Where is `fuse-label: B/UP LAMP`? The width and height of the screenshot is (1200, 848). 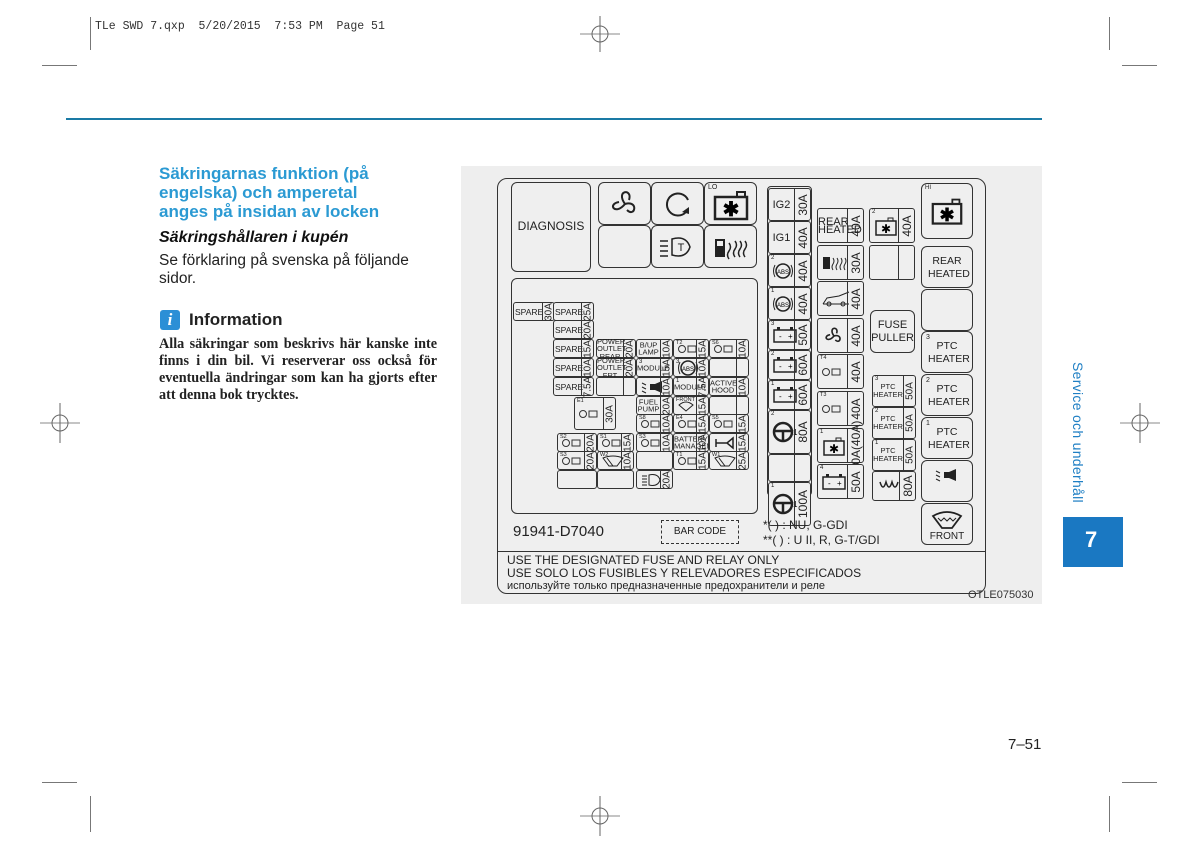 fuse-label: B/UP LAMP is located at coordinates (648, 348).